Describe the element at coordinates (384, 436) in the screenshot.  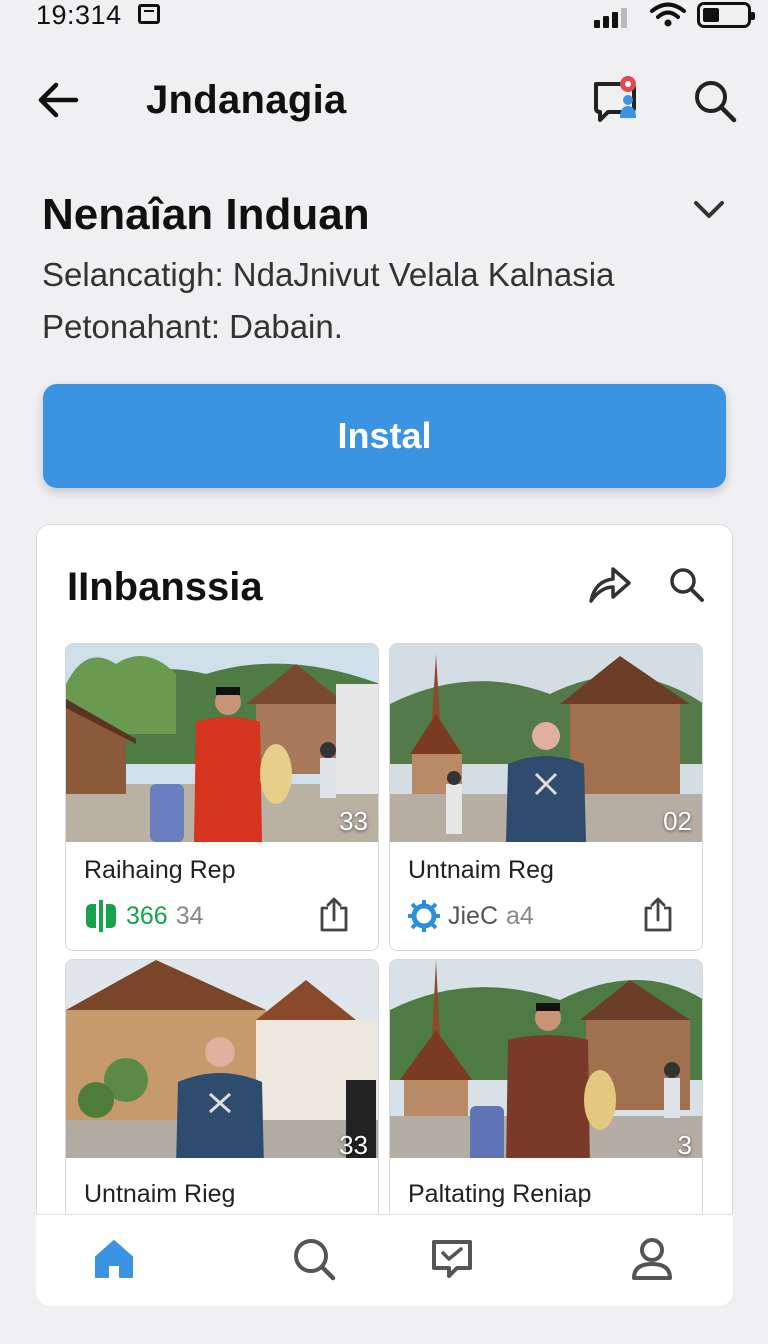
I see `install-button: Instal` at that location.